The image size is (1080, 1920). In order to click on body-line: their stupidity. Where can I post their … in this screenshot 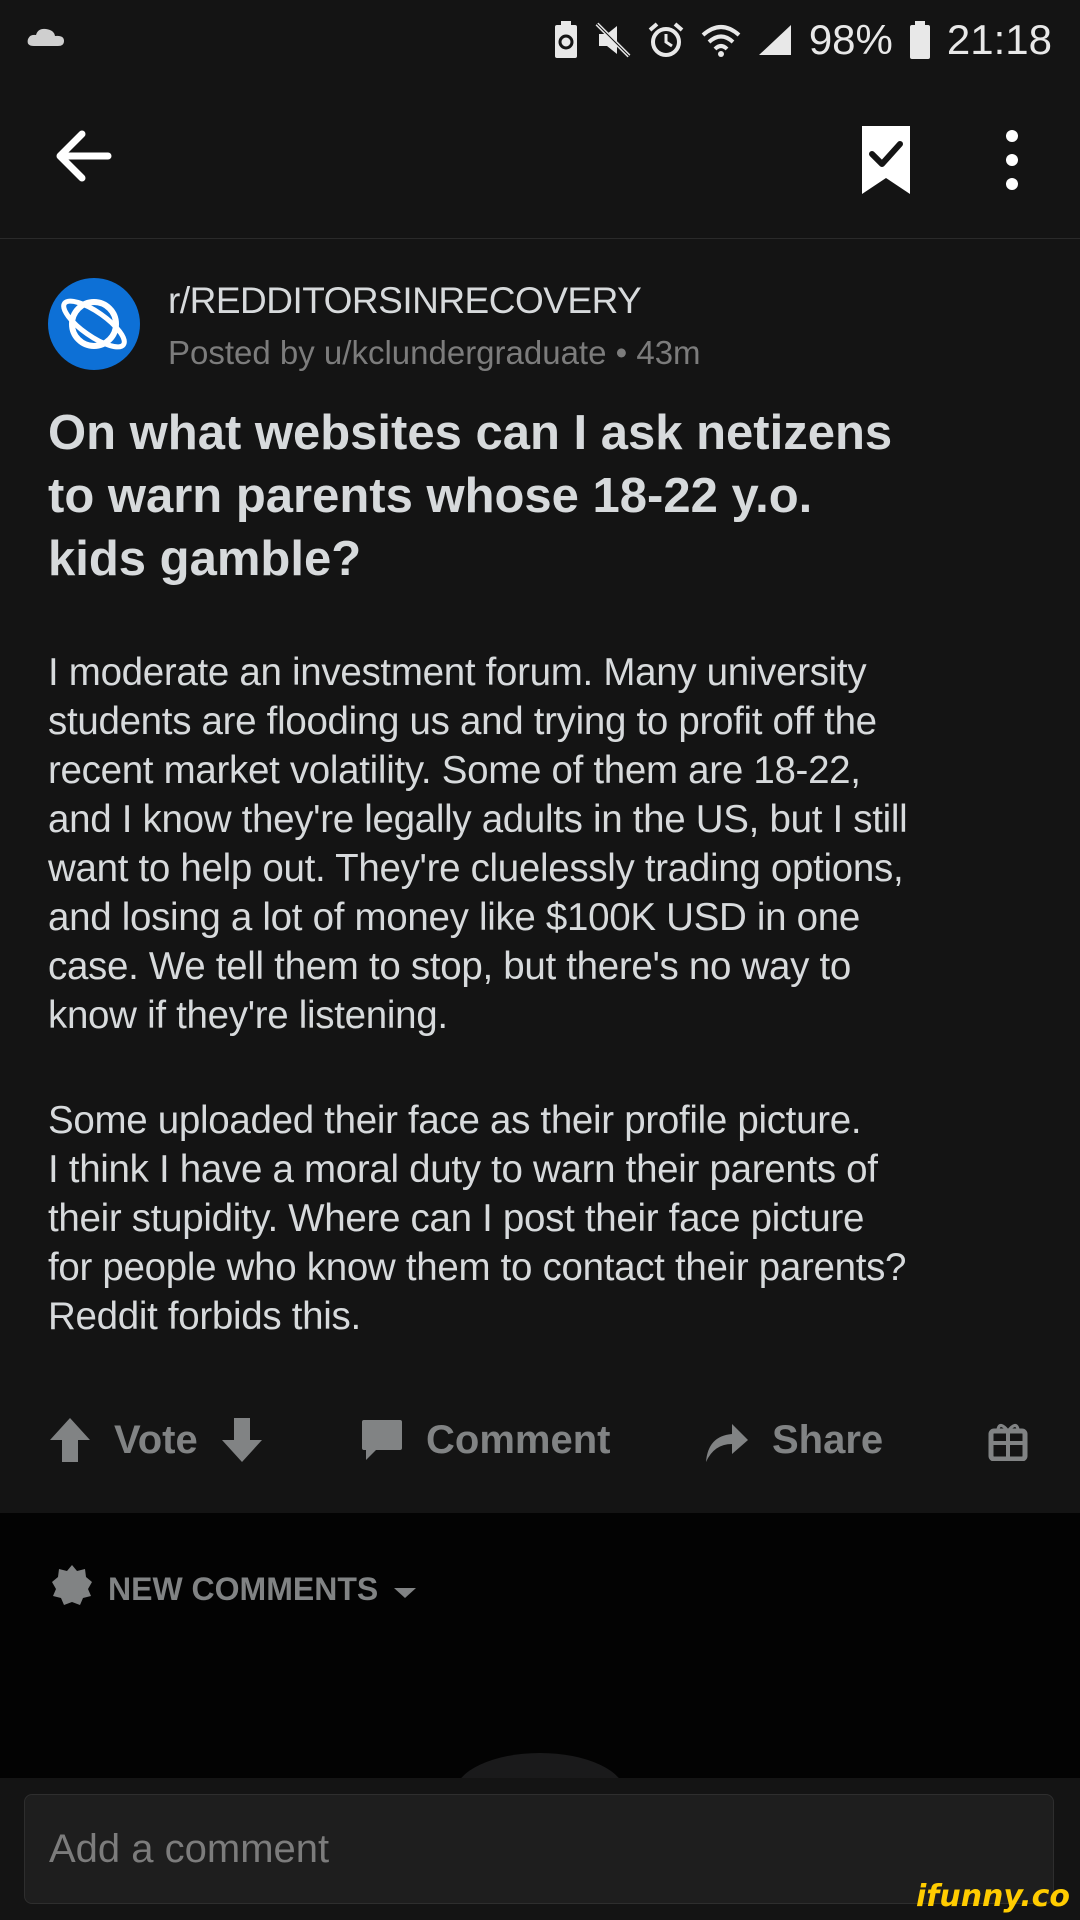, I will do `click(456, 1218)`.